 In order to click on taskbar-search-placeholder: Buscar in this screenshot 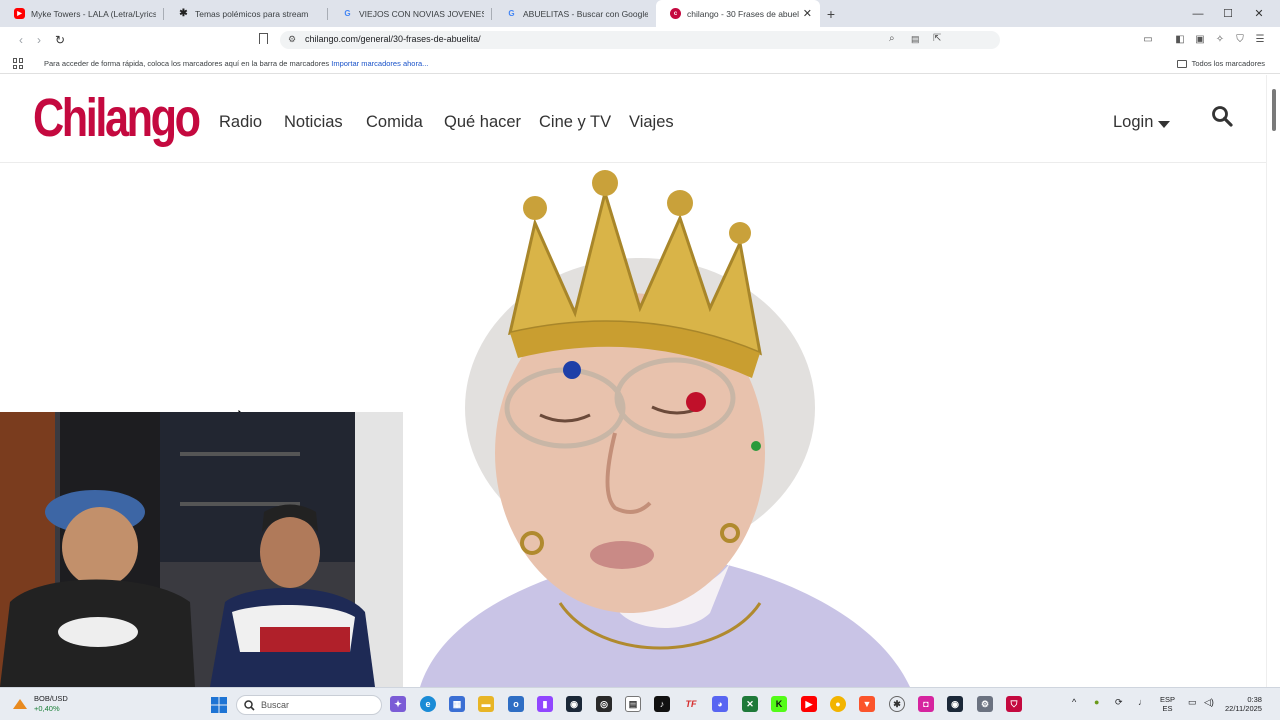, I will do `click(275, 705)`.